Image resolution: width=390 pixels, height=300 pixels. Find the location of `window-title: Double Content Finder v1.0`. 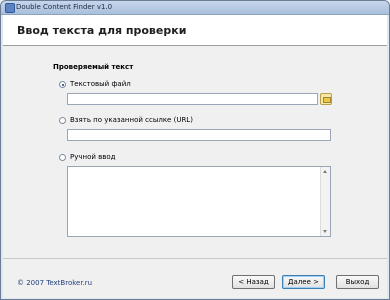

window-title: Double Content Finder v1.0 is located at coordinates (64, 7).